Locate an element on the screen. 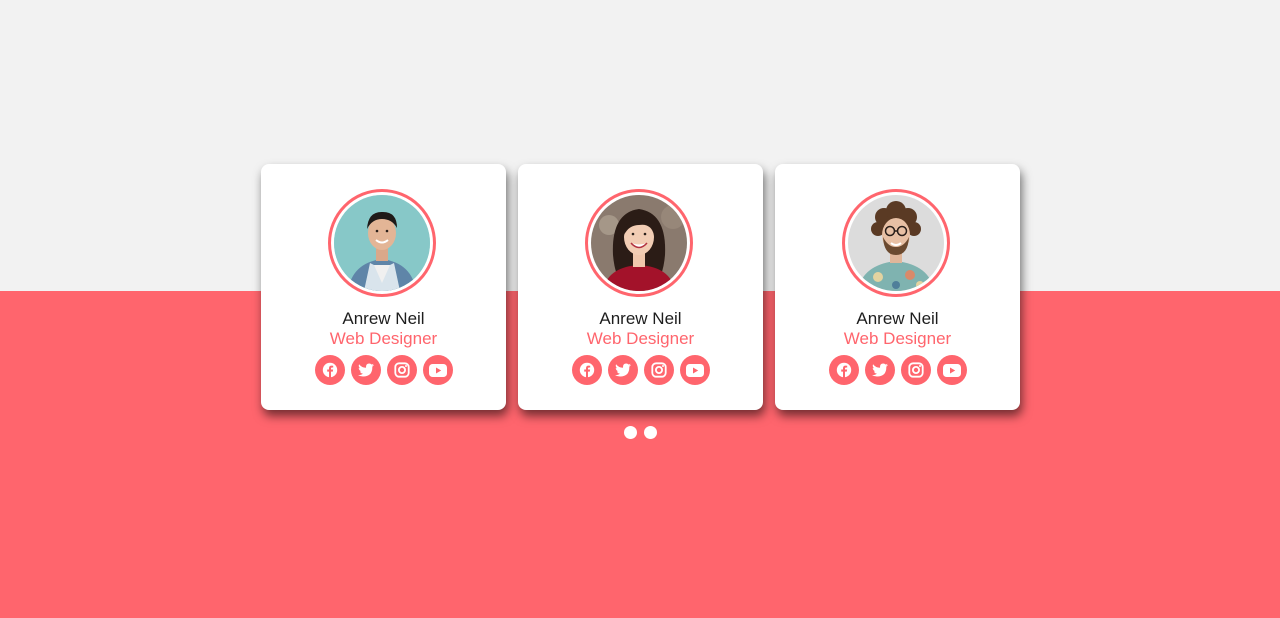 The width and height of the screenshot is (1280, 618). carousel-pagination is located at coordinates (640, 432).